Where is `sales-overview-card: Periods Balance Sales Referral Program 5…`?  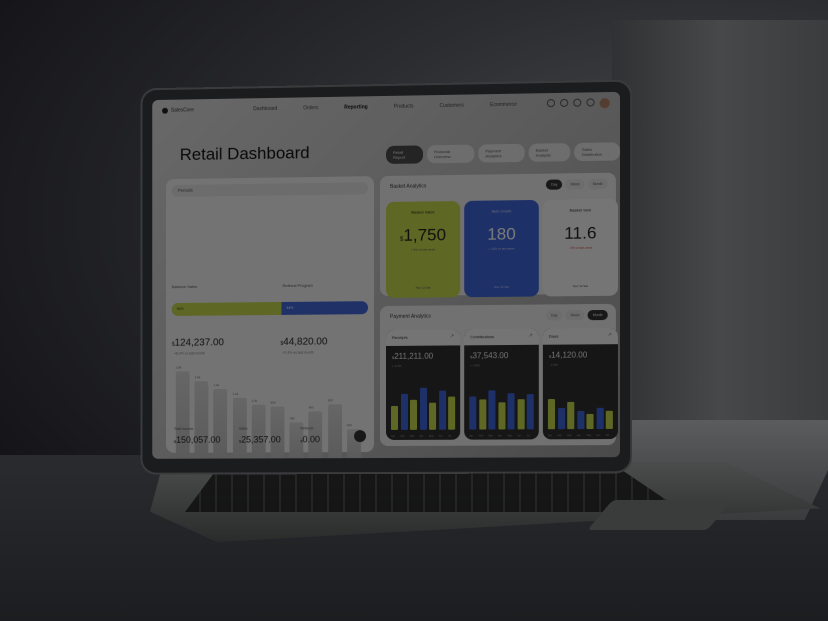
sales-overview-card: Periods Balance Sales Referral Program 5… is located at coordinates (270, 314).